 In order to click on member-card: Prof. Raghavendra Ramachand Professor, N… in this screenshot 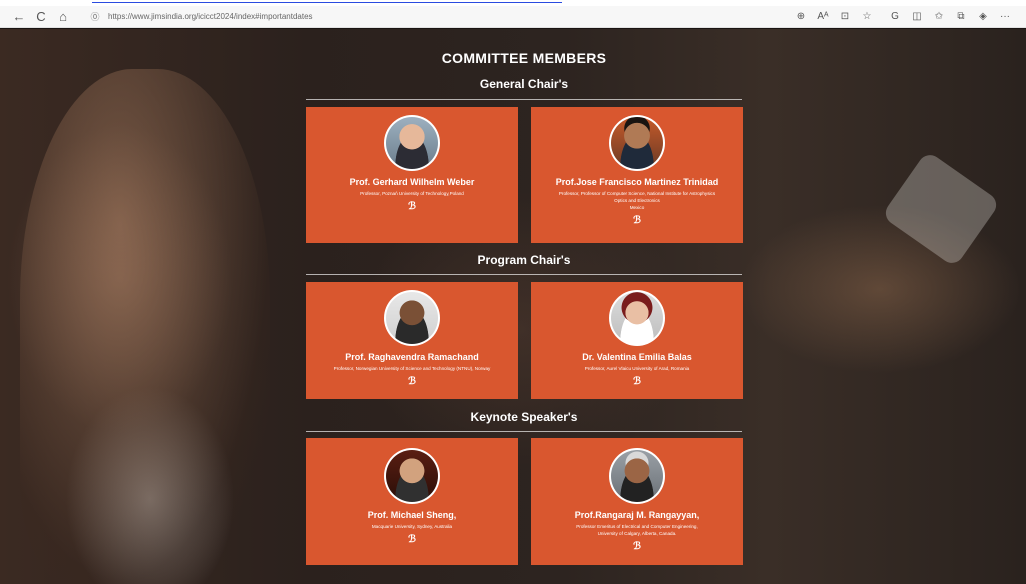, I will do `click(412, 340)`.